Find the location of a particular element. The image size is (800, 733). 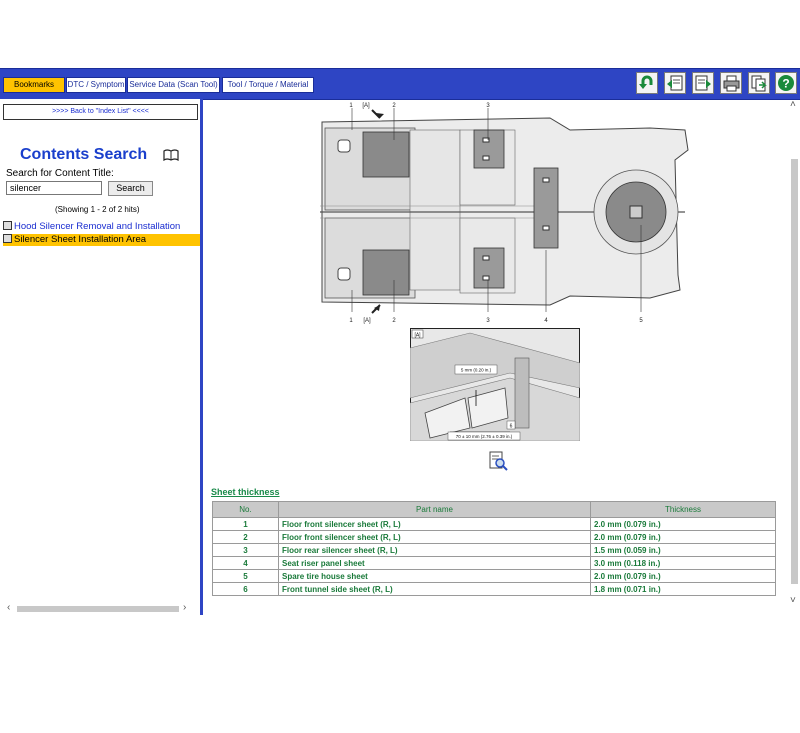

next-page-icon is located at coordinates (703, 83).